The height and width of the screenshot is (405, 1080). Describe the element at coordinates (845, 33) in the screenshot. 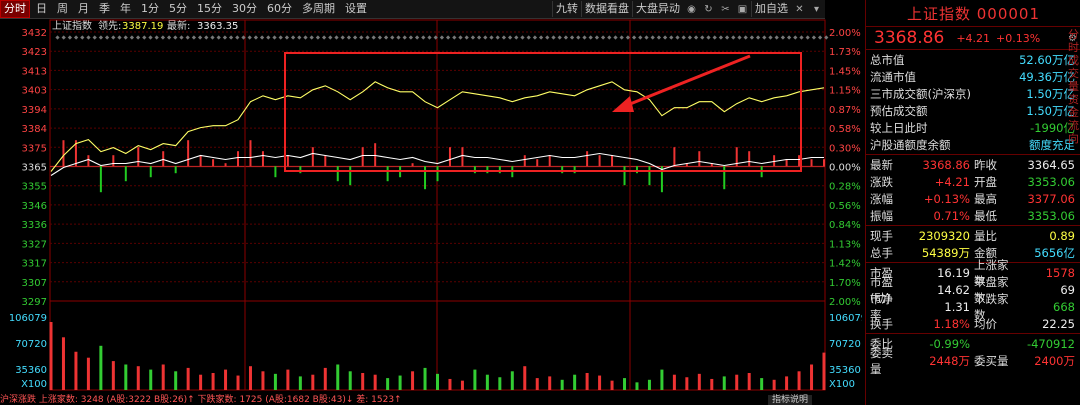

I see `pct-tick-label: 2.00%` at that location.